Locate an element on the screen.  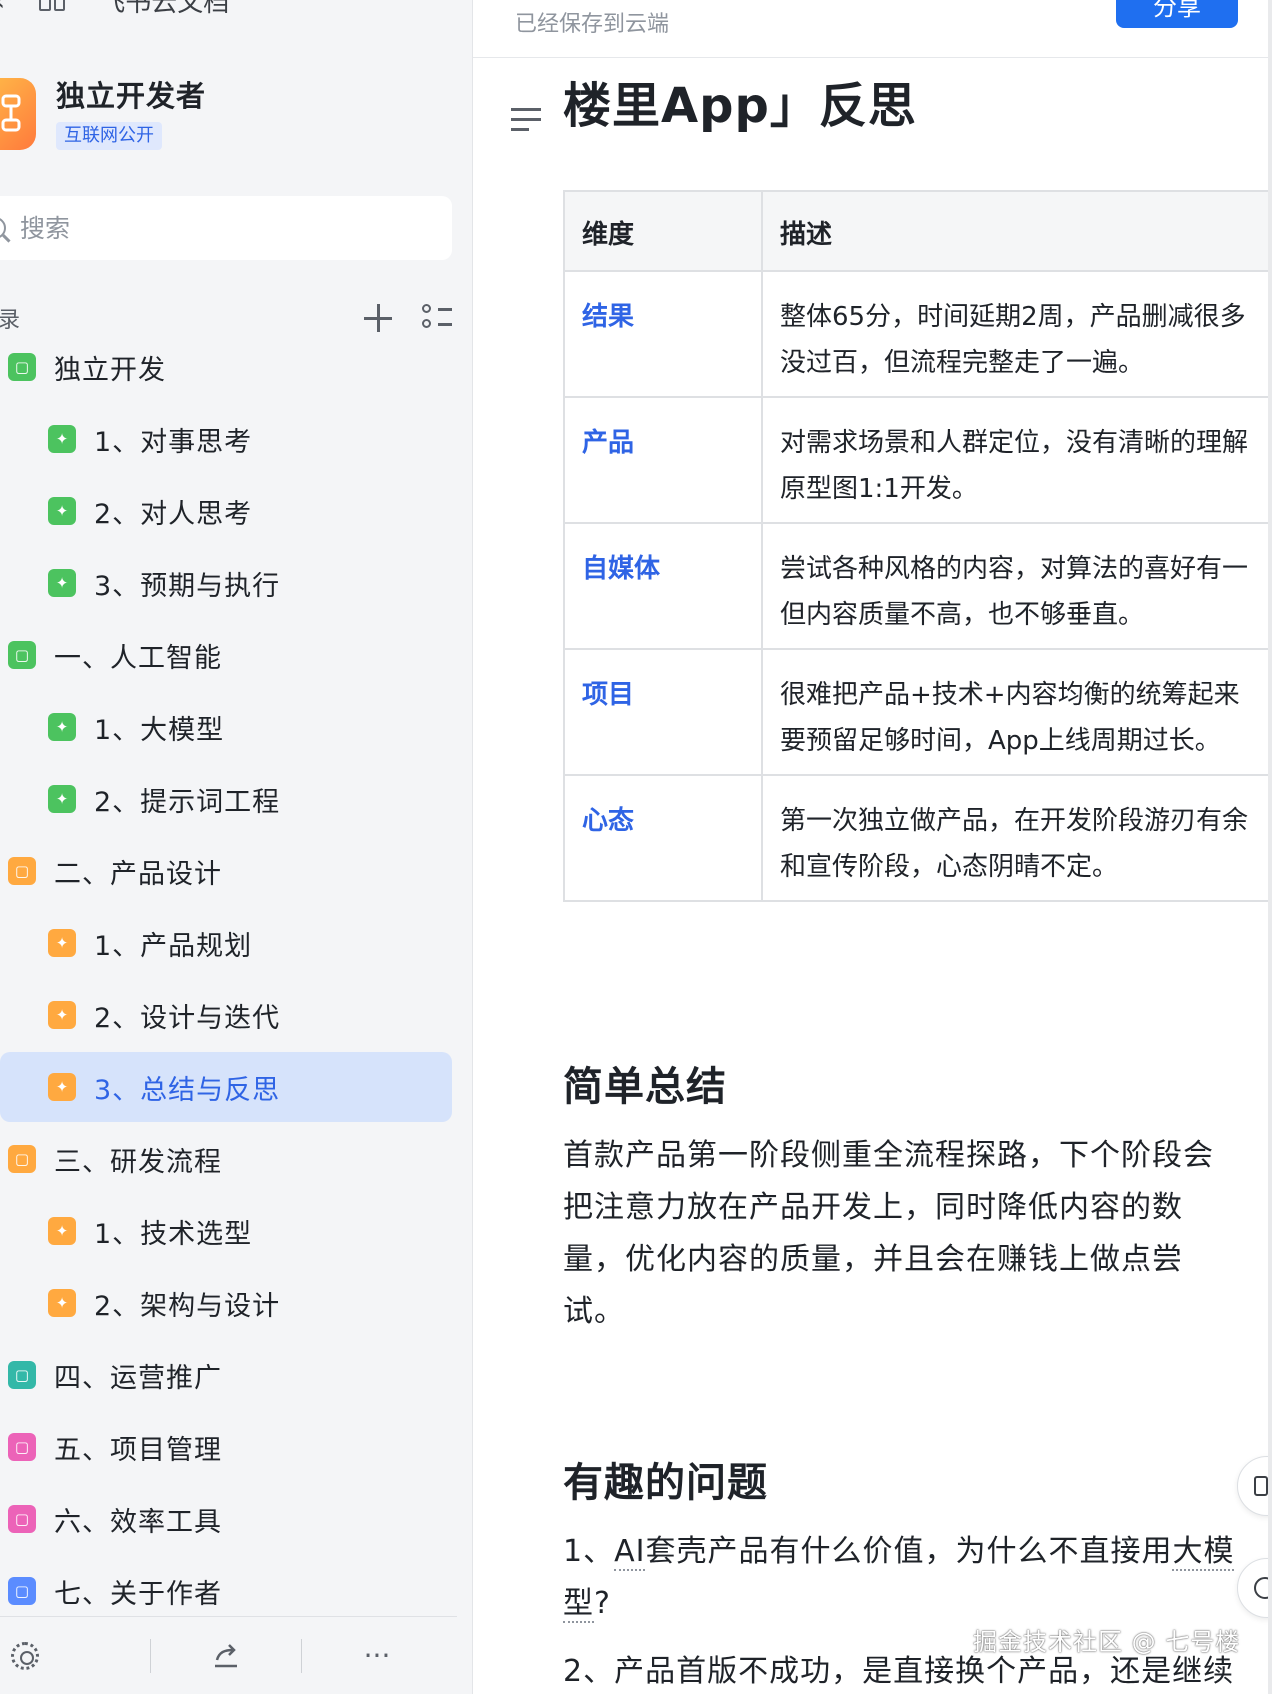
q1-text: 套壳产品有什么价值，为什么不直接用 is located at coordinates (909, 1551).